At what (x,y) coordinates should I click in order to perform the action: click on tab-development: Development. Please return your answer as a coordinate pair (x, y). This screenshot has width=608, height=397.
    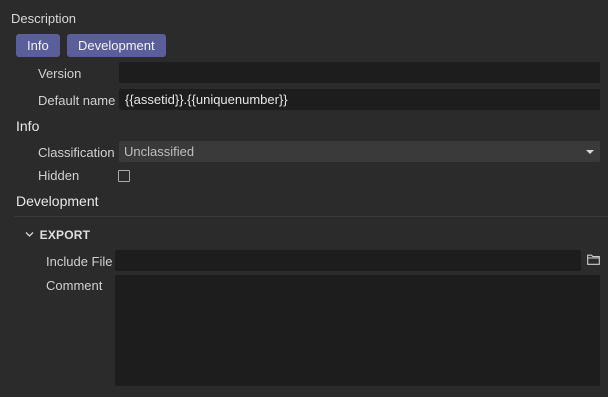
    Looking at the image, I should click on (116, 45).